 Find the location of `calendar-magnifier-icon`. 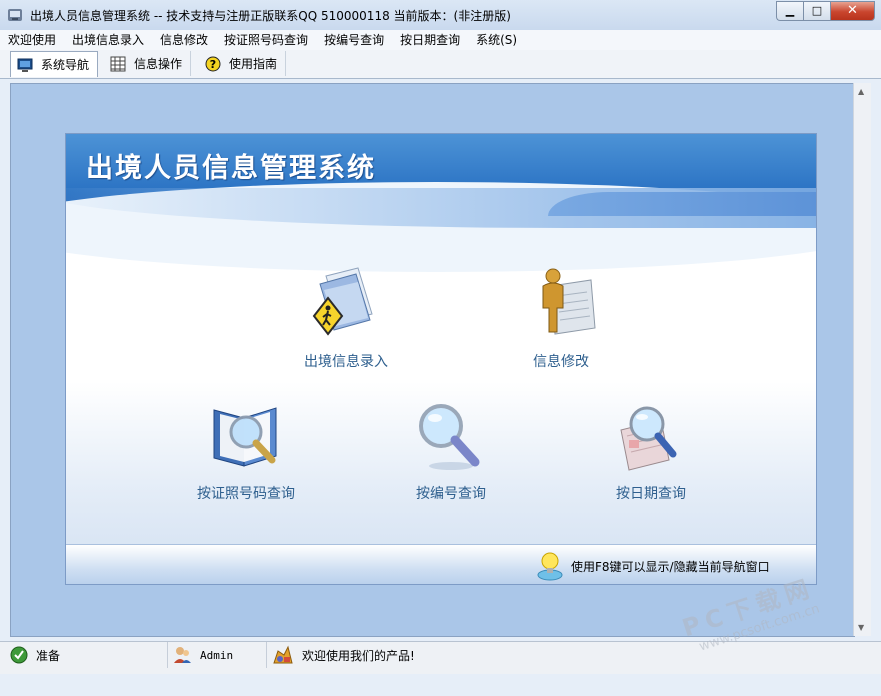

calendar-magnifier-icon is located at coordinates (648, 438).